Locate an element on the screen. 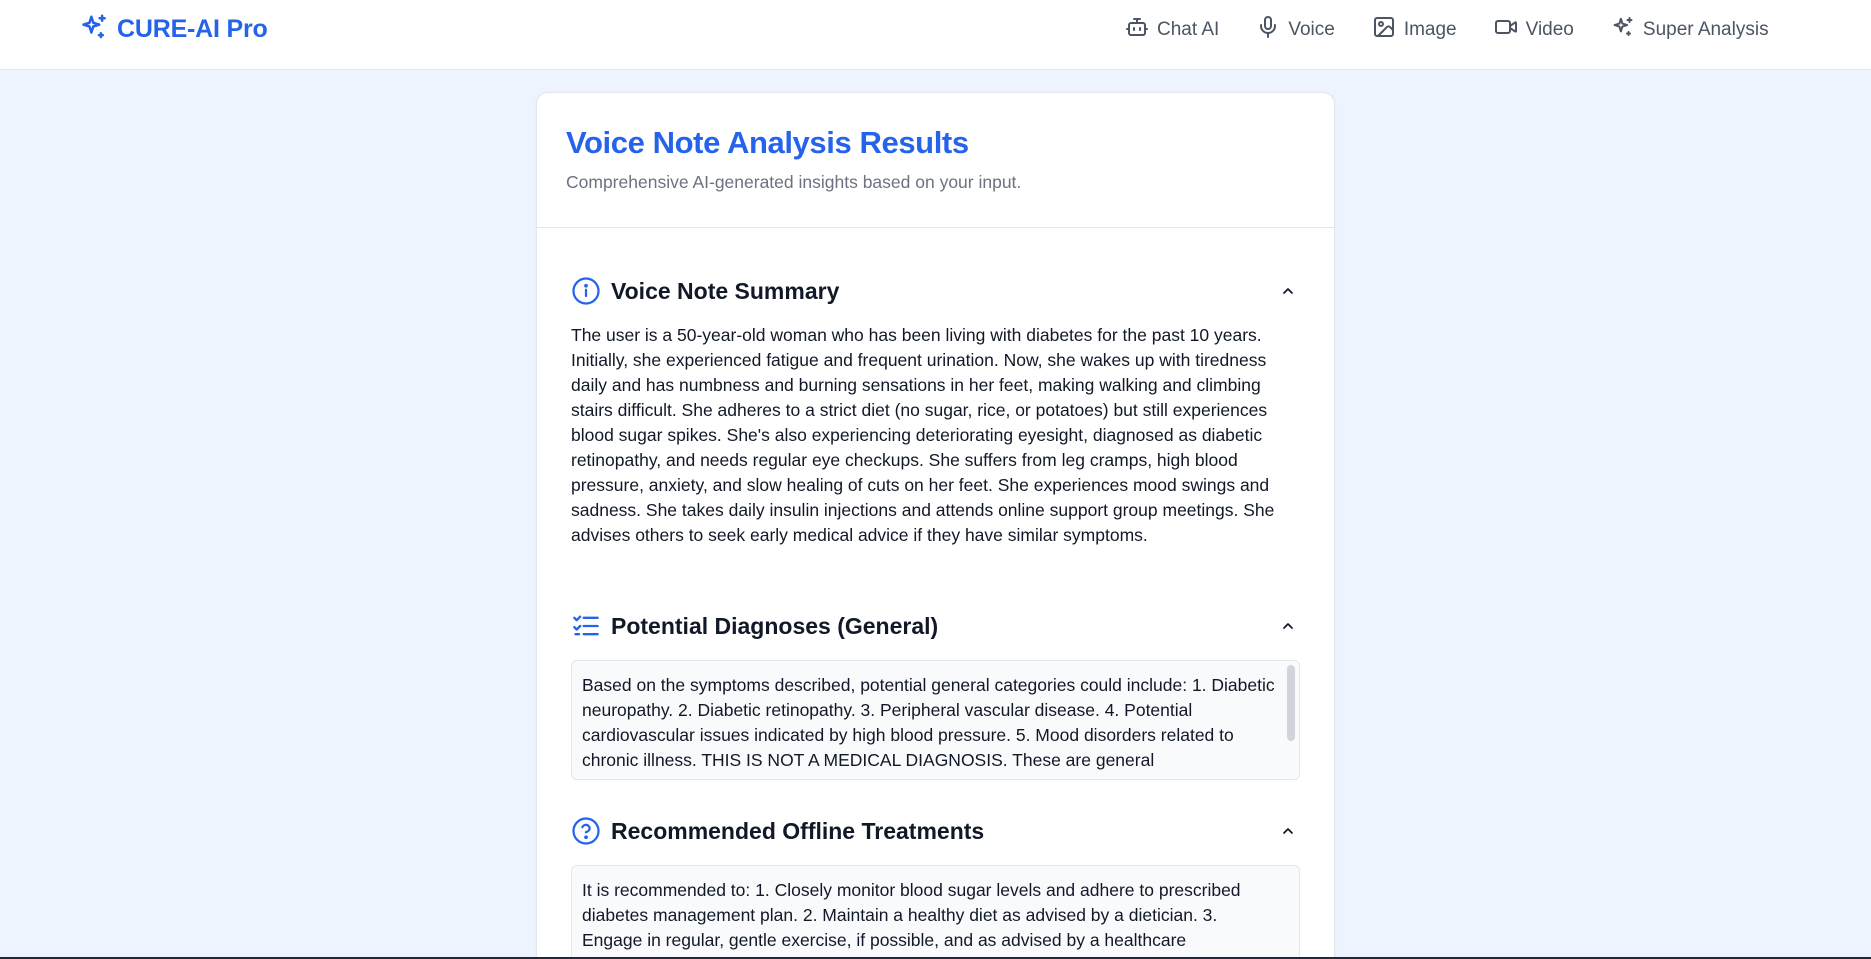  nav-item-super-analysis: Super Analysis is located at coordinates (1690, 30).